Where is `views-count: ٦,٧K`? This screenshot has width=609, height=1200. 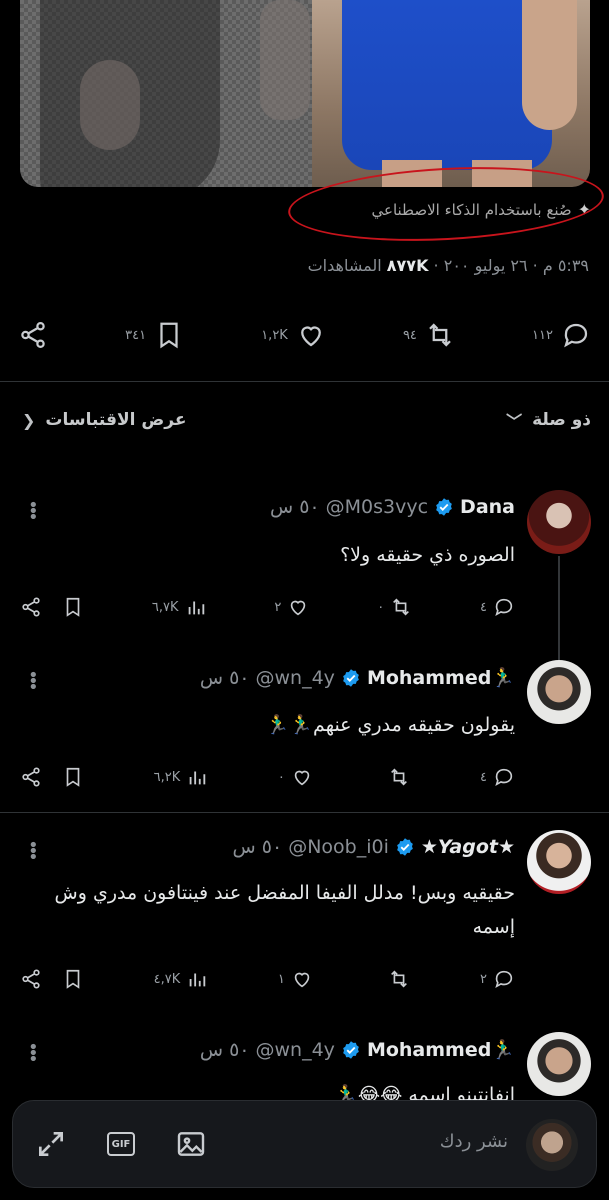 views-count: ٦,٧K is located at coordinates (165, 607).